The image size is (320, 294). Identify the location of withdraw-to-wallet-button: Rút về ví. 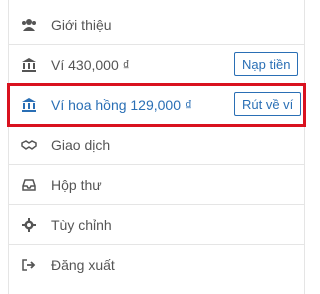
(268, 104).